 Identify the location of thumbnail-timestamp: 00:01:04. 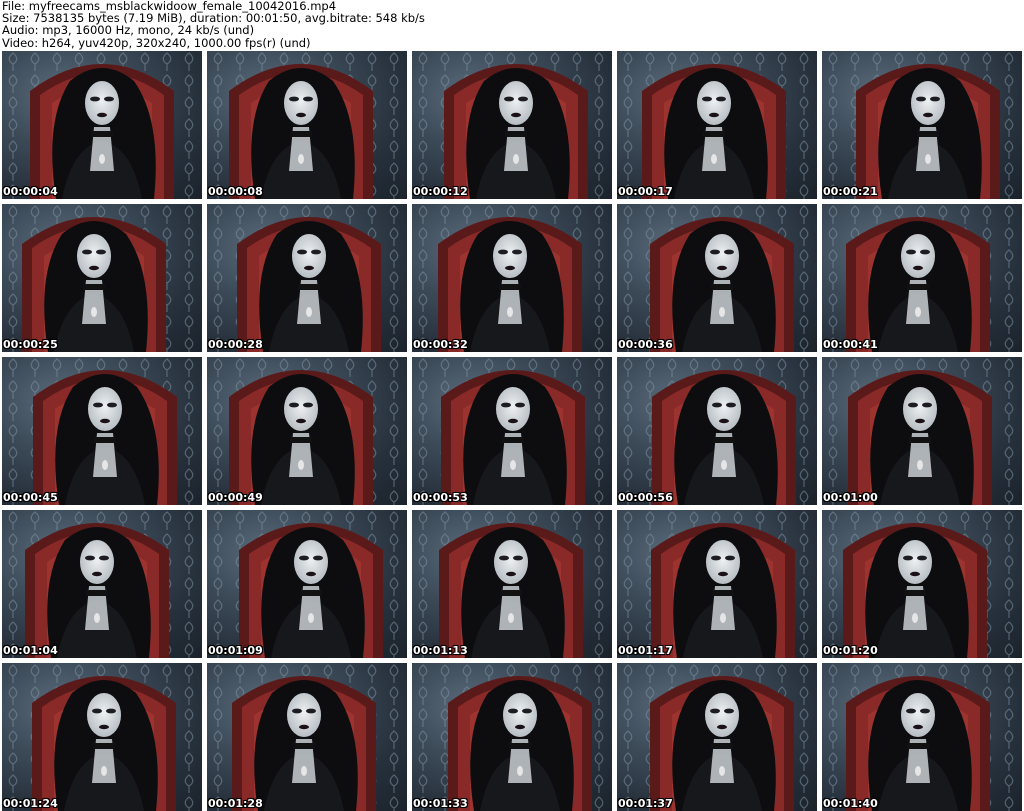
(30, 650).